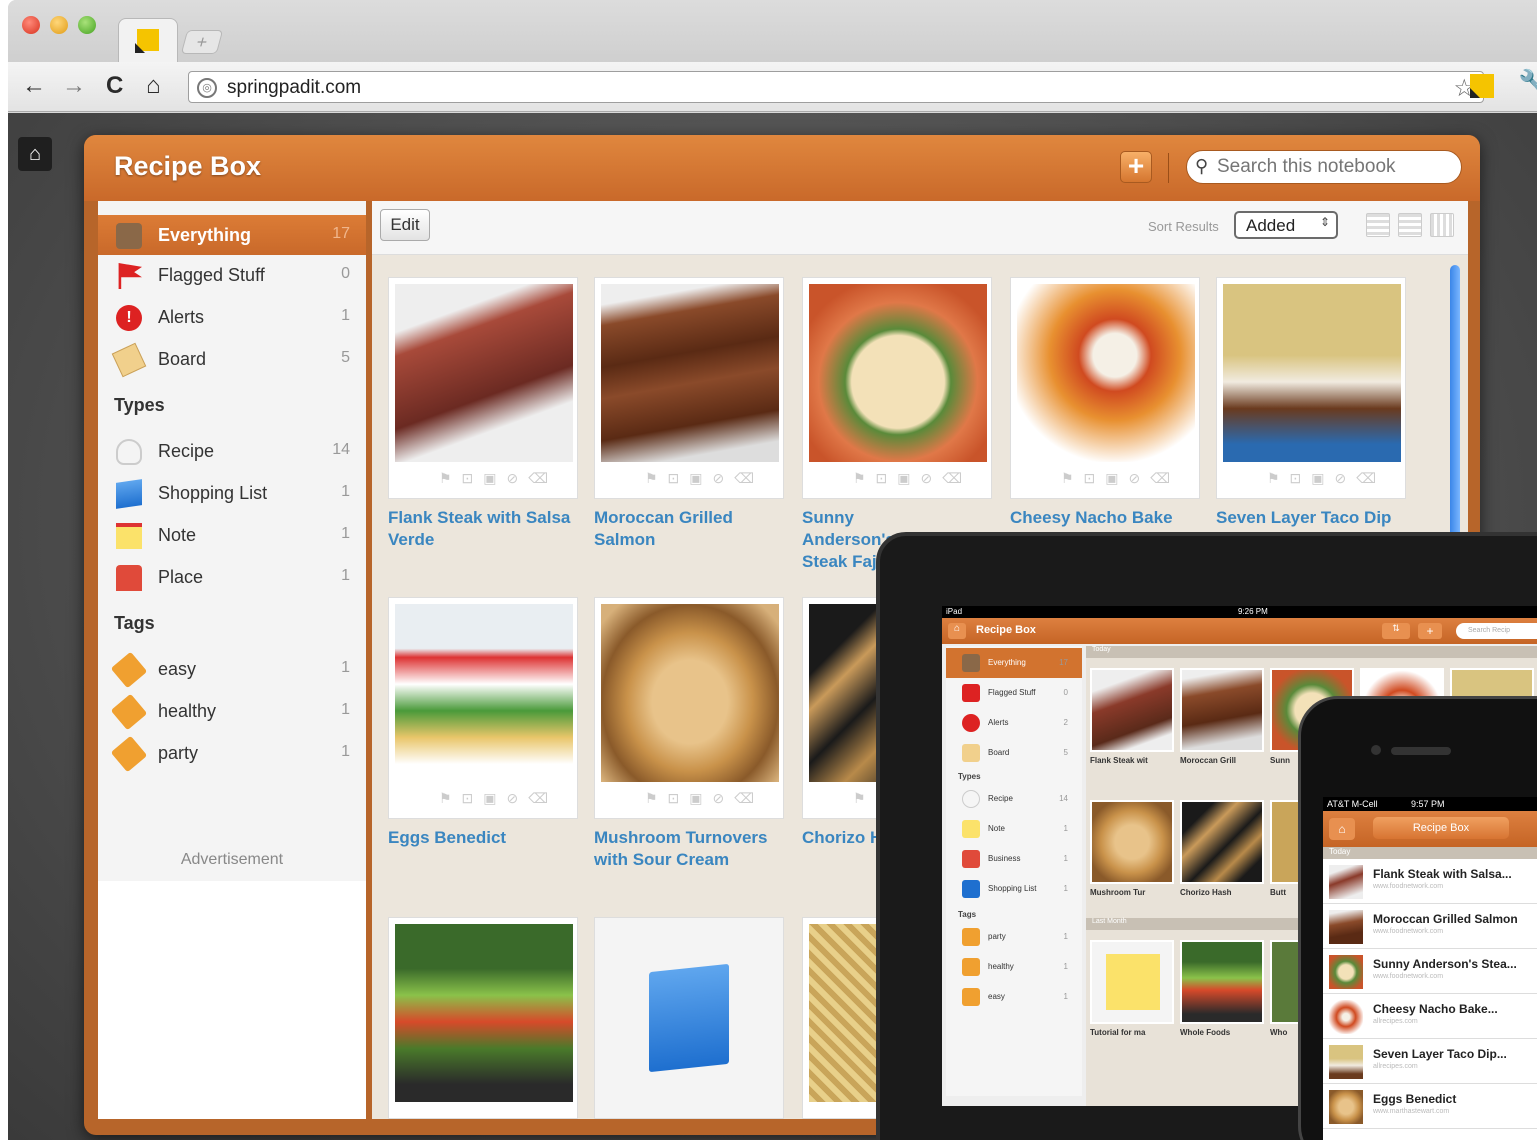  I want to click on recipe-title: Cheesy Nacho Bake, so click(1110, 518).